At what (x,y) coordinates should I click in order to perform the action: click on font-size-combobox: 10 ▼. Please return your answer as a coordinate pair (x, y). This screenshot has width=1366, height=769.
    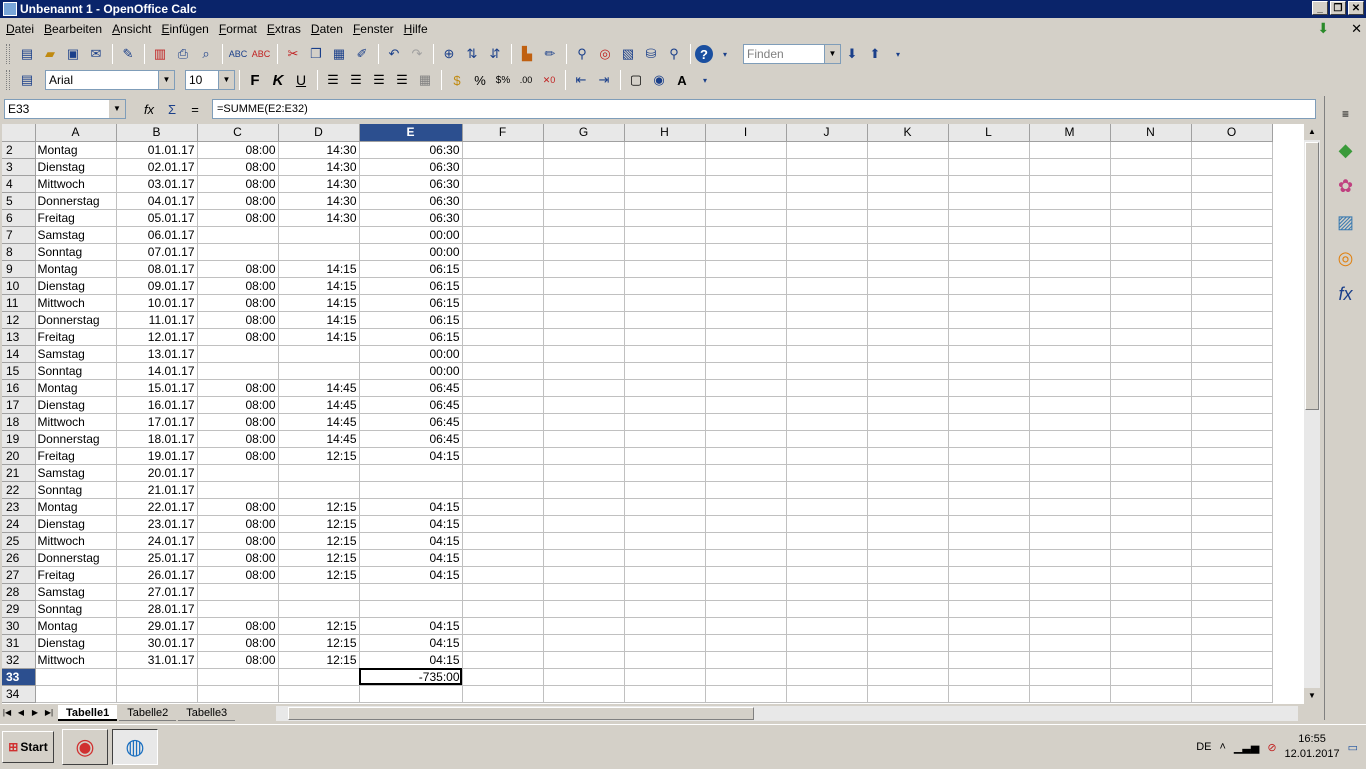
    Looking at the image, I should click on (210, 80).